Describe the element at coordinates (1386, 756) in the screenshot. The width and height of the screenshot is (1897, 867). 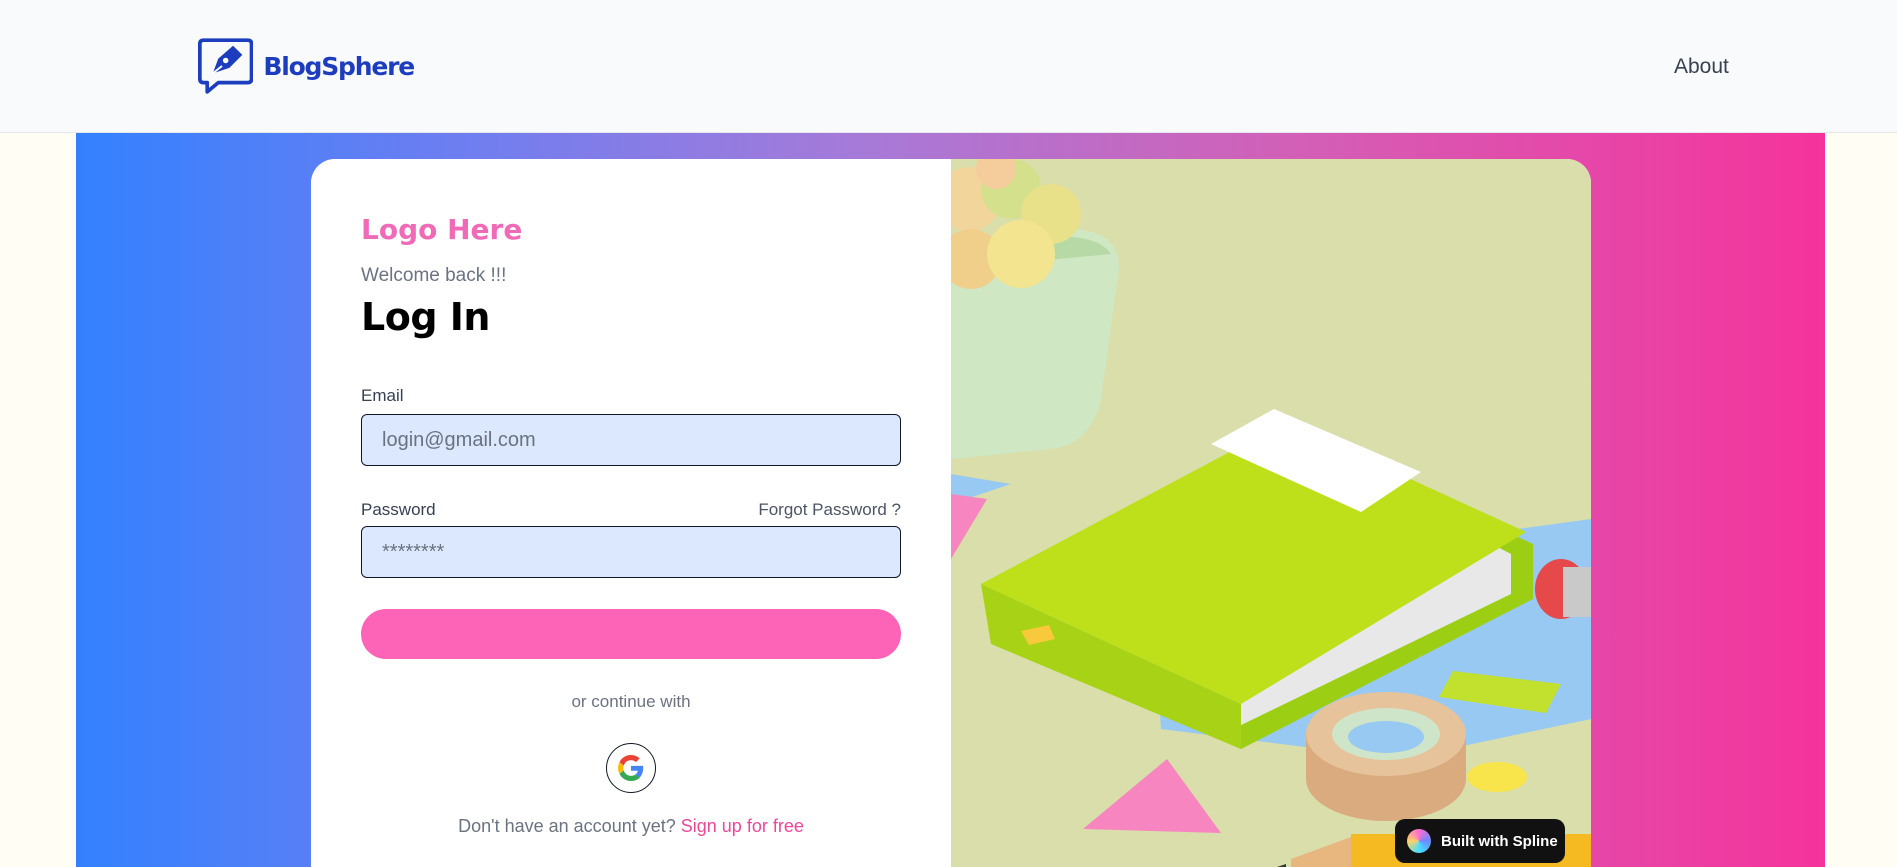
I see `tape-roll-shape` at that location.